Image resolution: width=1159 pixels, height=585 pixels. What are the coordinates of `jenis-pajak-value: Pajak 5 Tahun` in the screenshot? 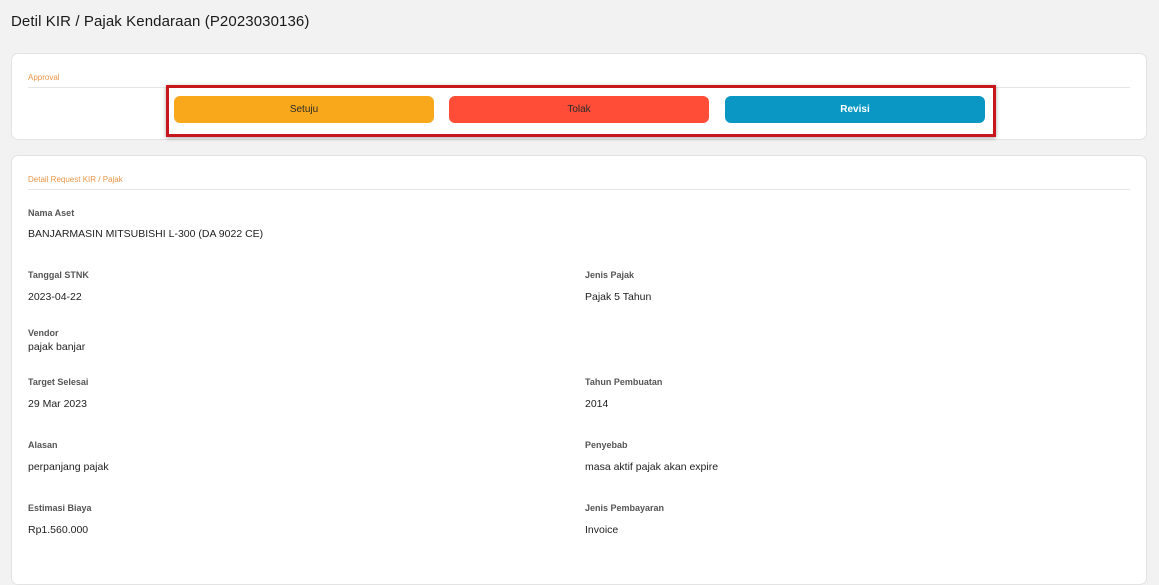 It's located at (618, 297).